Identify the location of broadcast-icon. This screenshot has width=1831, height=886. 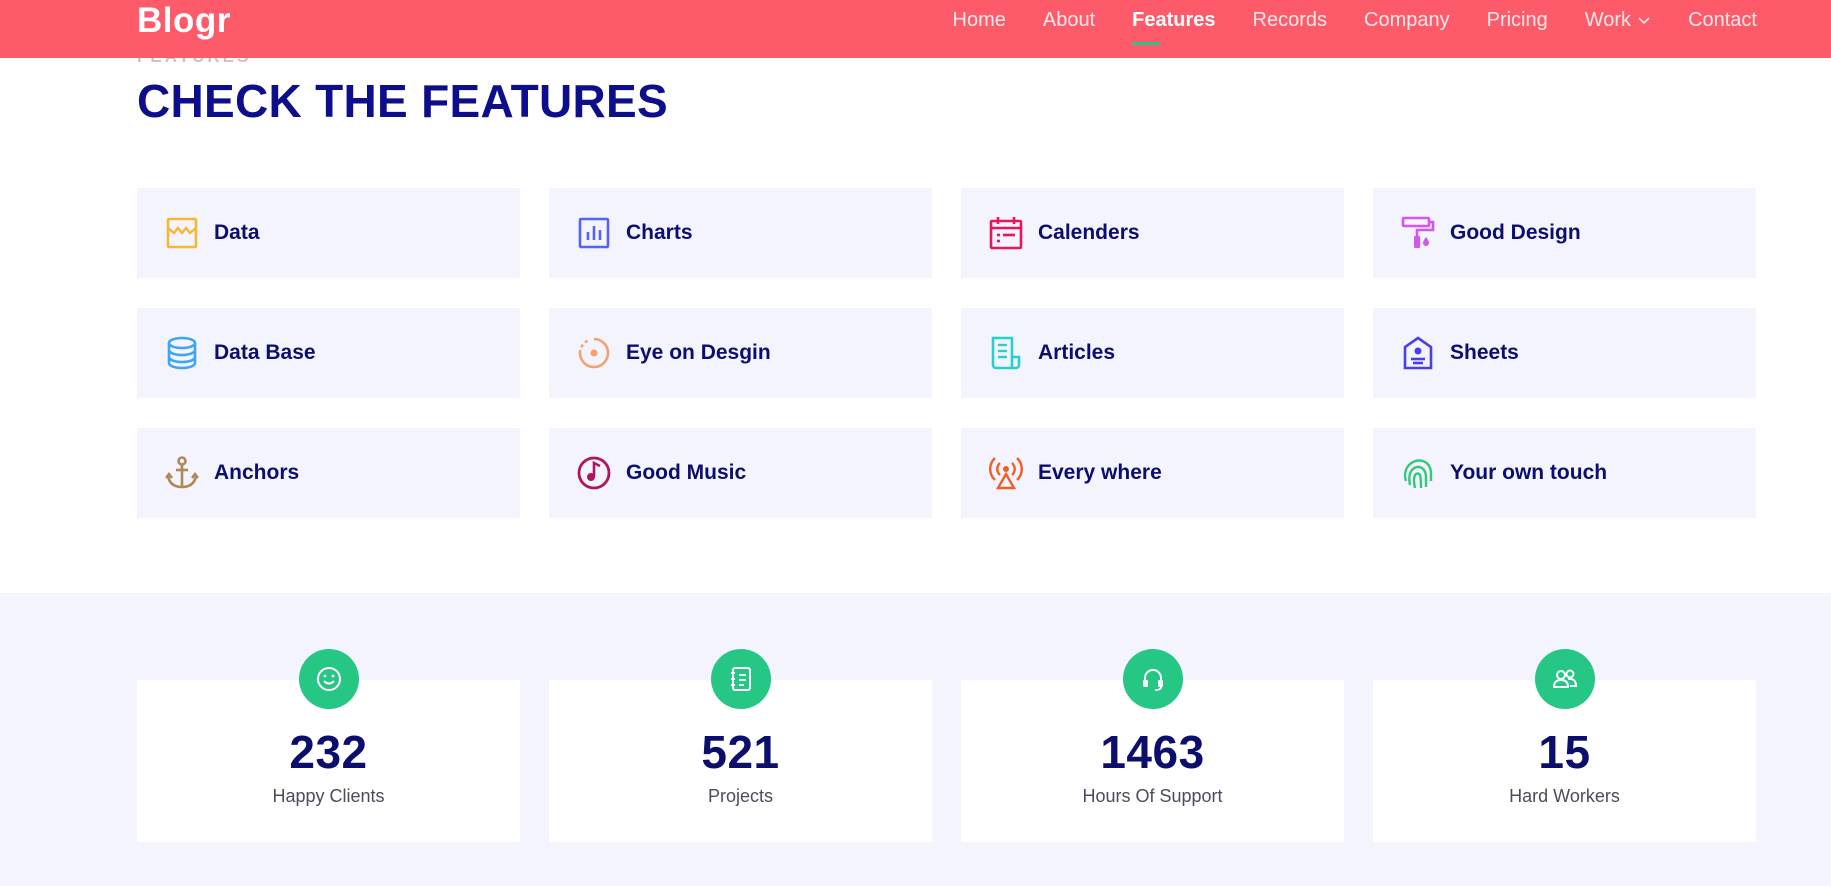
(1006, 473).